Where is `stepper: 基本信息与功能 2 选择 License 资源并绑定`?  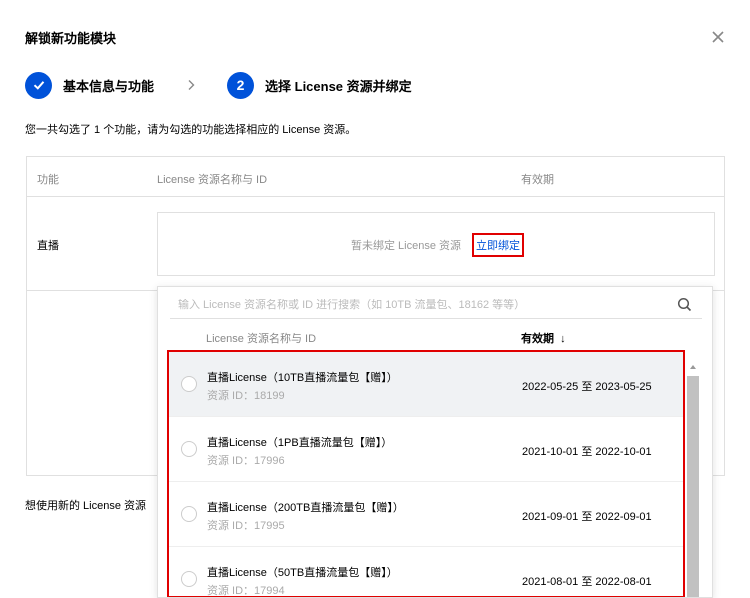
stepper: 基本信息与功能 2 选择 License 资源并绑定 is located at coordinates (218, 85).